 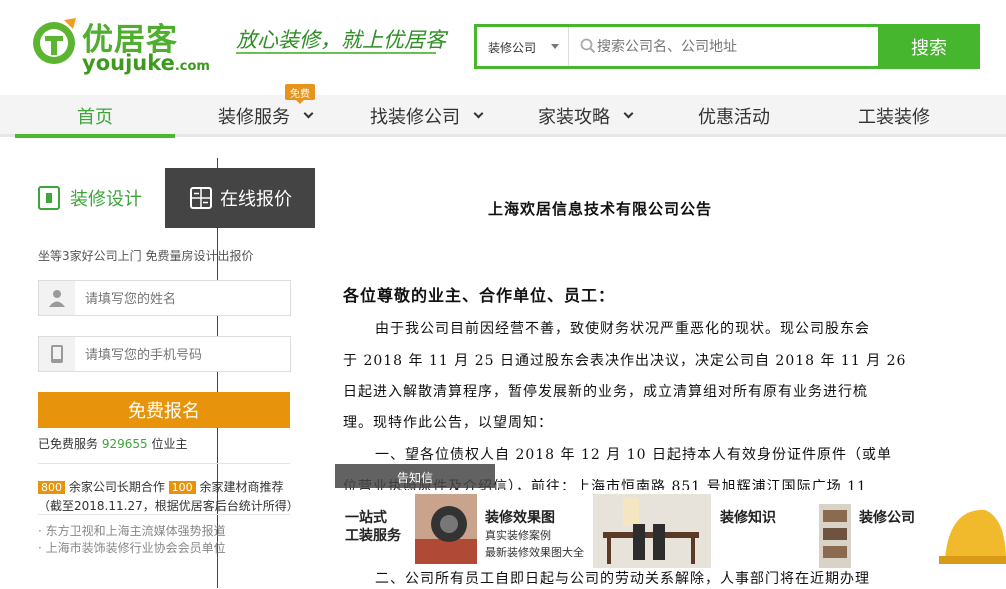 I want to click on nav-label: 优惠活动, so click(x=734, y=117).